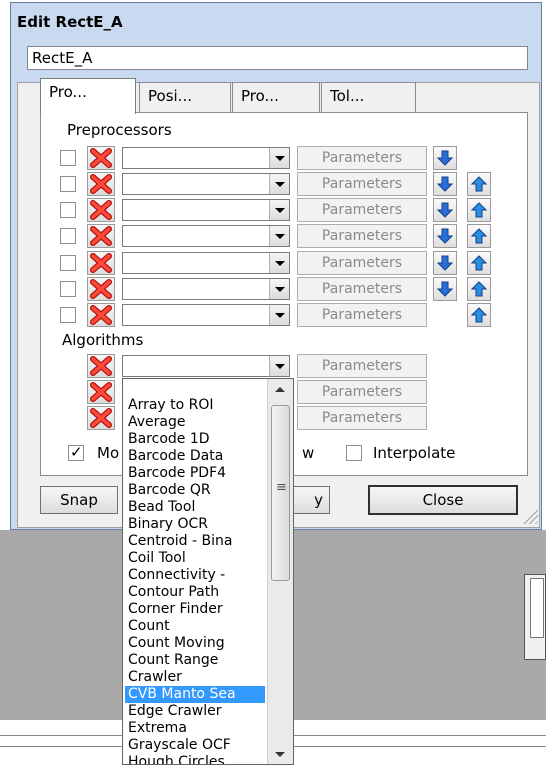 The height and width of the screenshot is (765, 546). I want to click on dropdown-option: Corner Finder, so click(195, 609).